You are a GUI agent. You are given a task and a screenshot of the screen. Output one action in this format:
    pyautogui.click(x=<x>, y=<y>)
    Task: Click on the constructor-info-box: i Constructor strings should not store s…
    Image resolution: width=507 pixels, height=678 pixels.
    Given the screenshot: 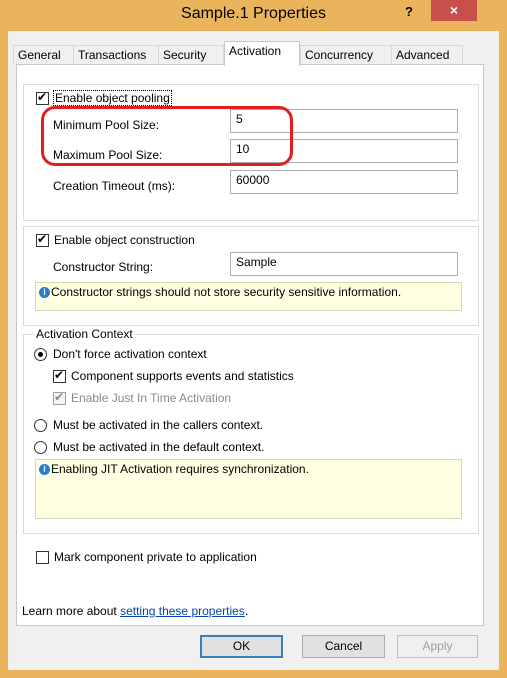 What is the action you would take?
    pyautogui.click(x=248, y=296)
    